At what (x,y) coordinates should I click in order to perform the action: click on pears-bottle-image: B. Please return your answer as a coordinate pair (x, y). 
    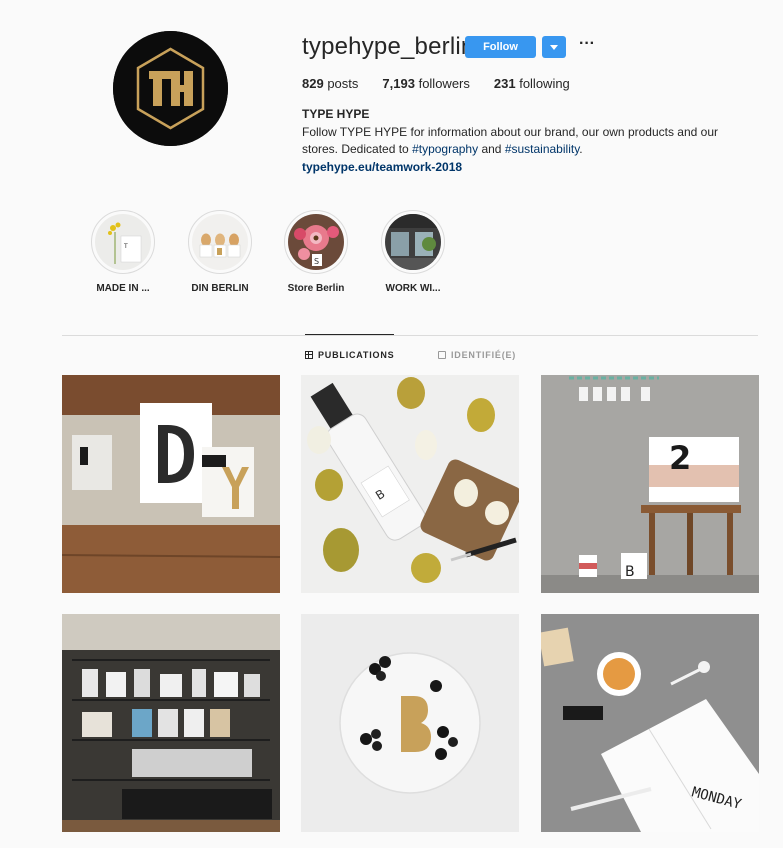
    Looking at the image, I should click on (410, 484).